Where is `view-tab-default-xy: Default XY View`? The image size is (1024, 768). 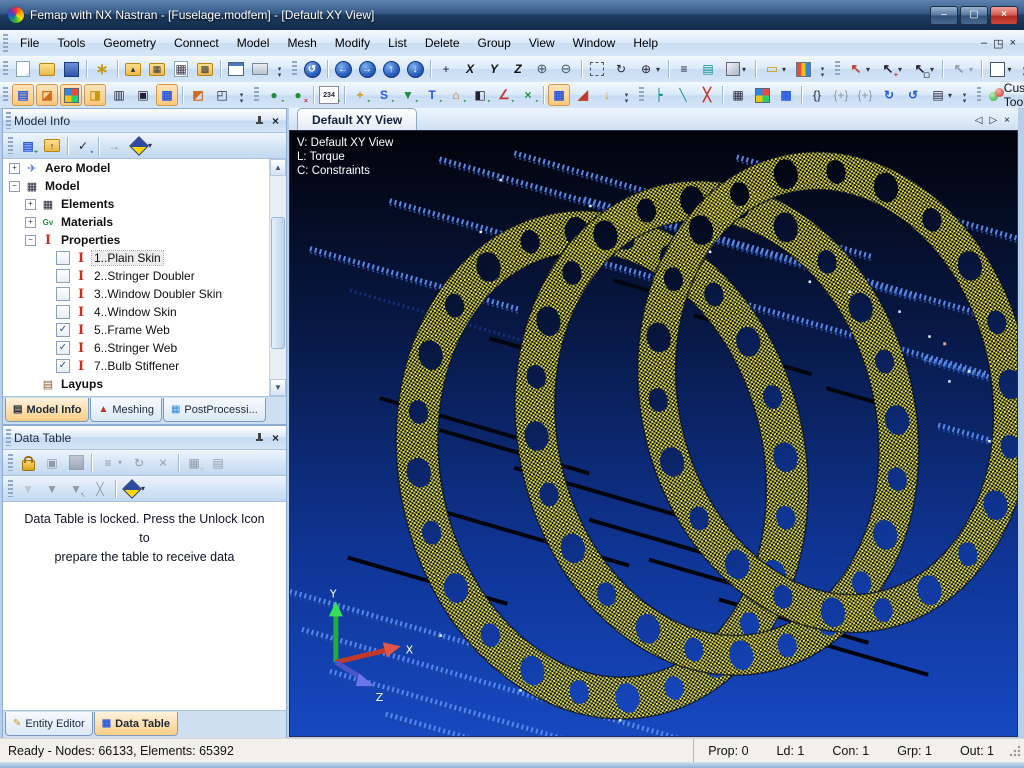 view-tab-default-xy: Default XY View is located at coordinates (357, 119).